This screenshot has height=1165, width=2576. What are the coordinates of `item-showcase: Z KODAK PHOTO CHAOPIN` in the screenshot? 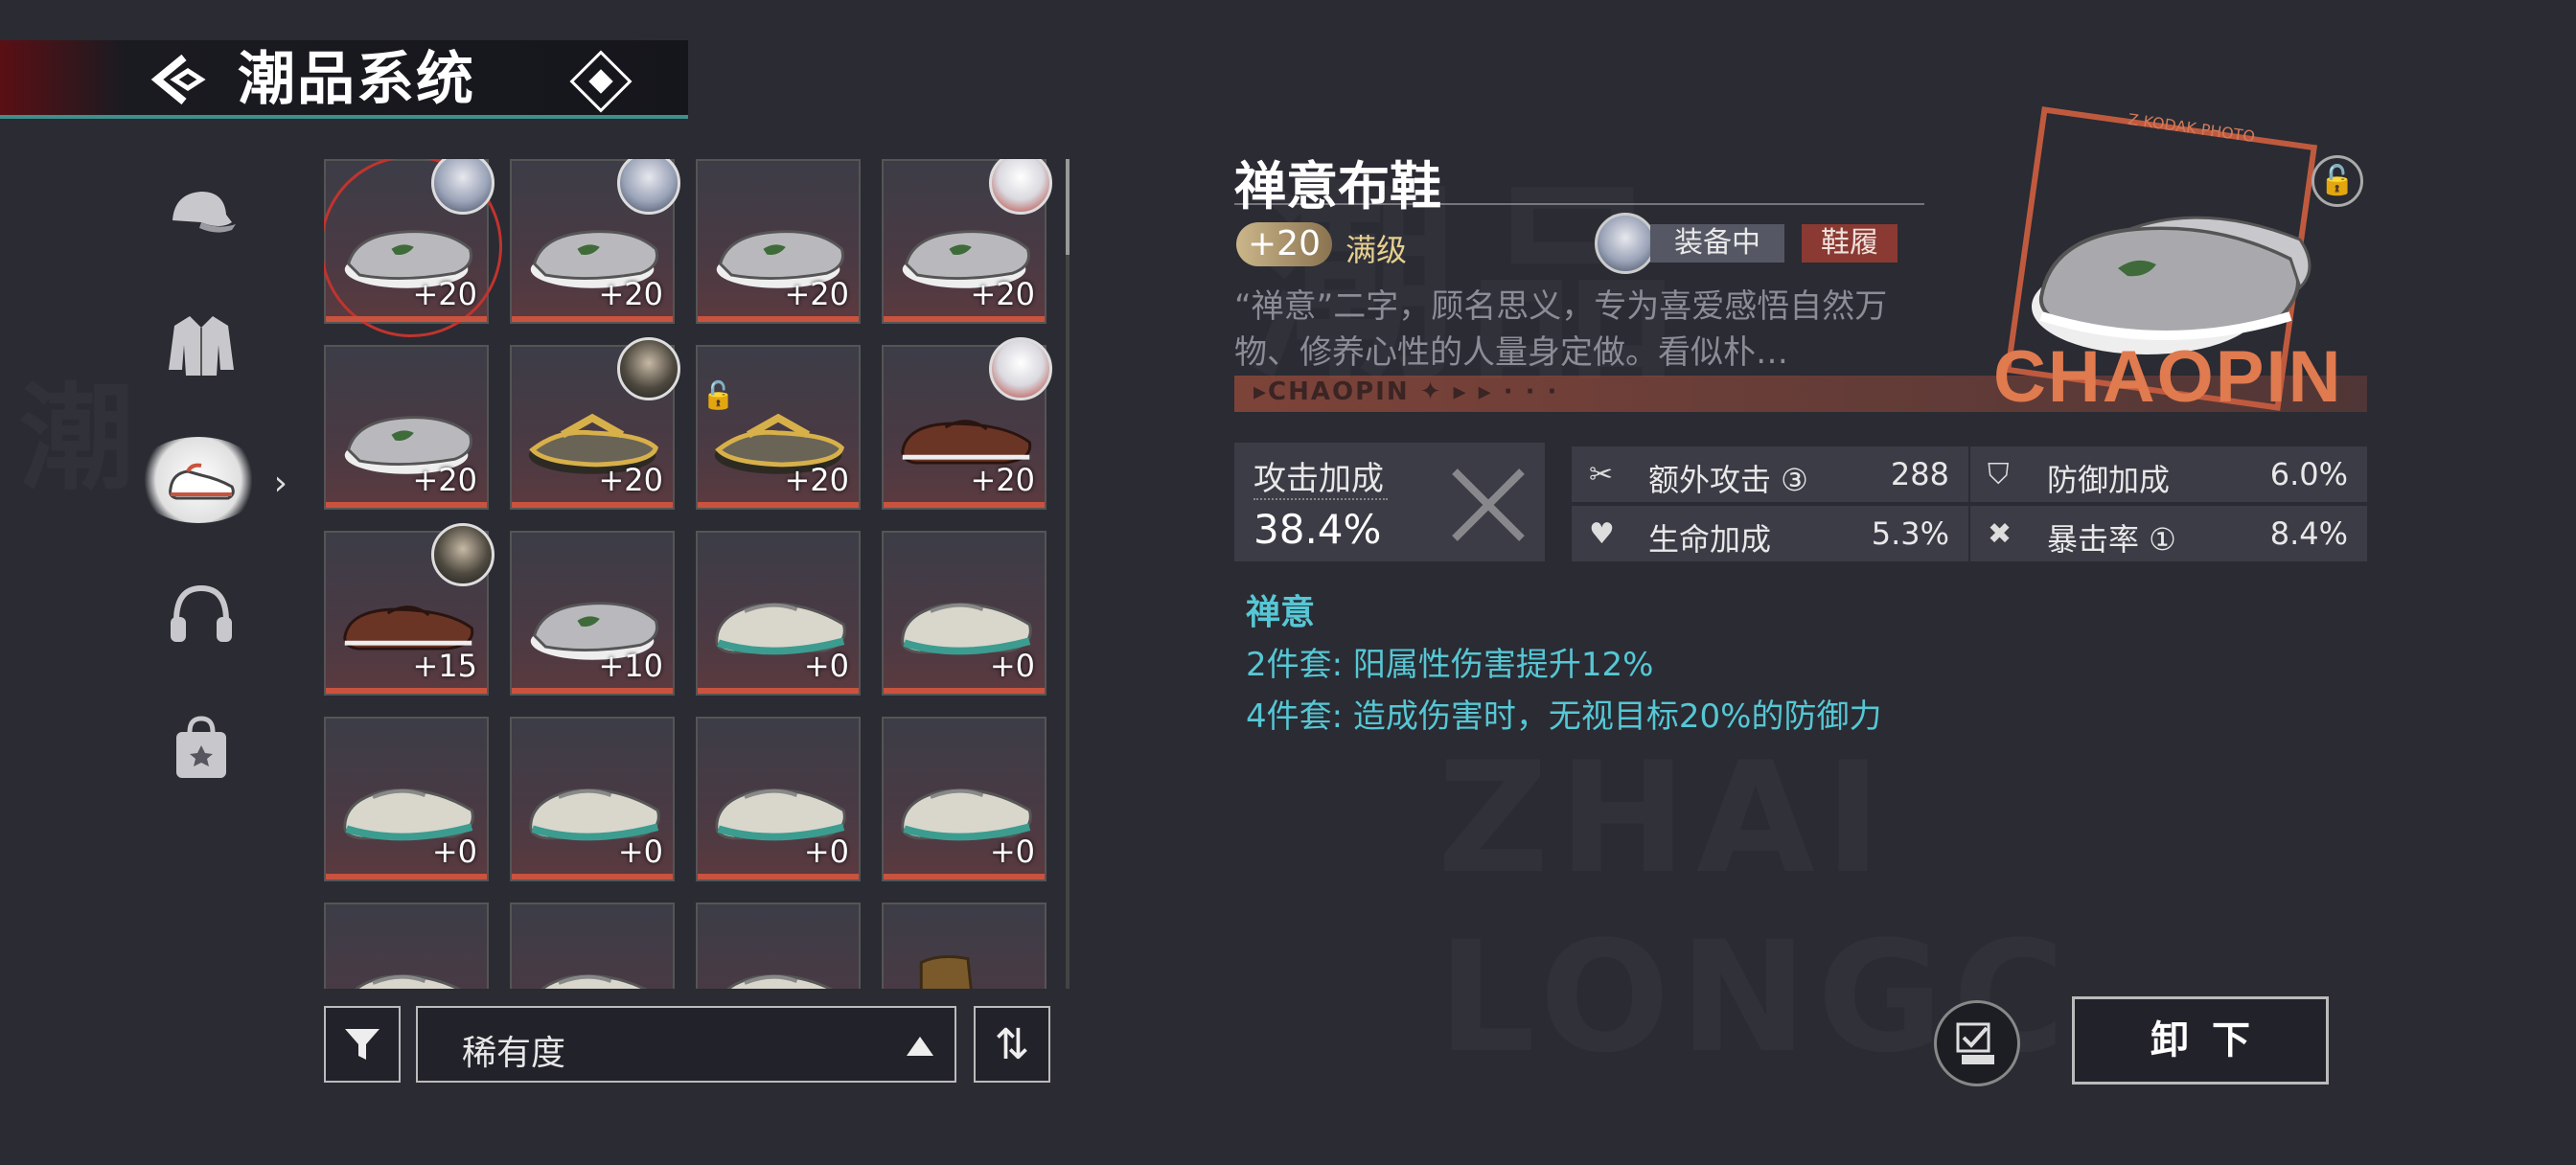 It's located at (2166, 264).